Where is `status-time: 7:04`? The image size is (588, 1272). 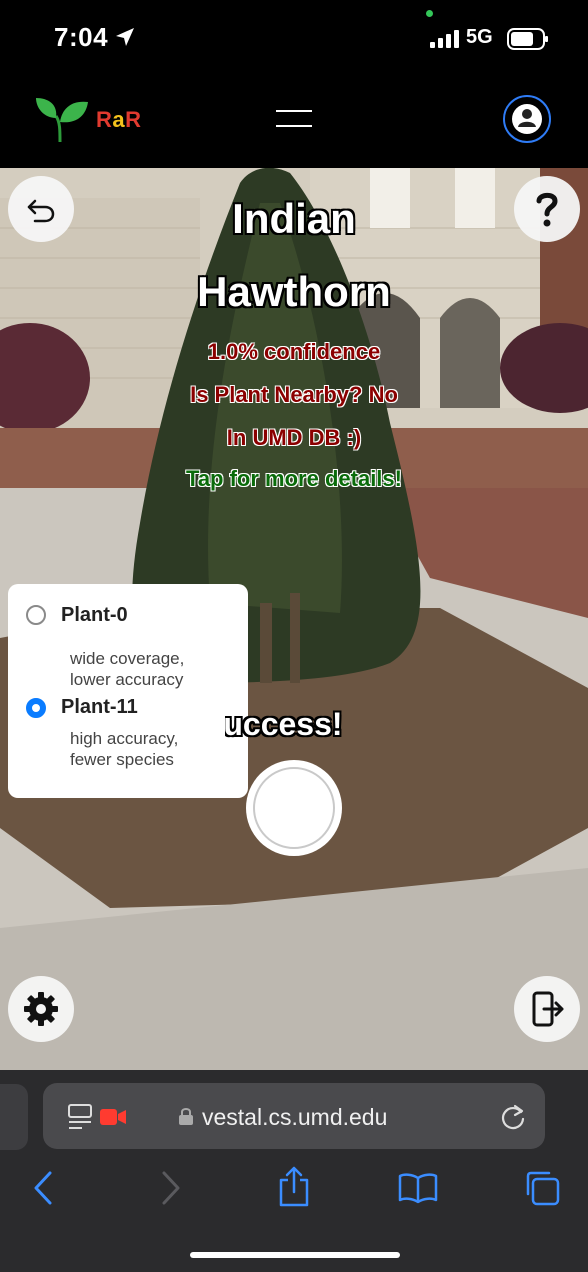
status-time: 7:04 is located at coordinates (81, 37).